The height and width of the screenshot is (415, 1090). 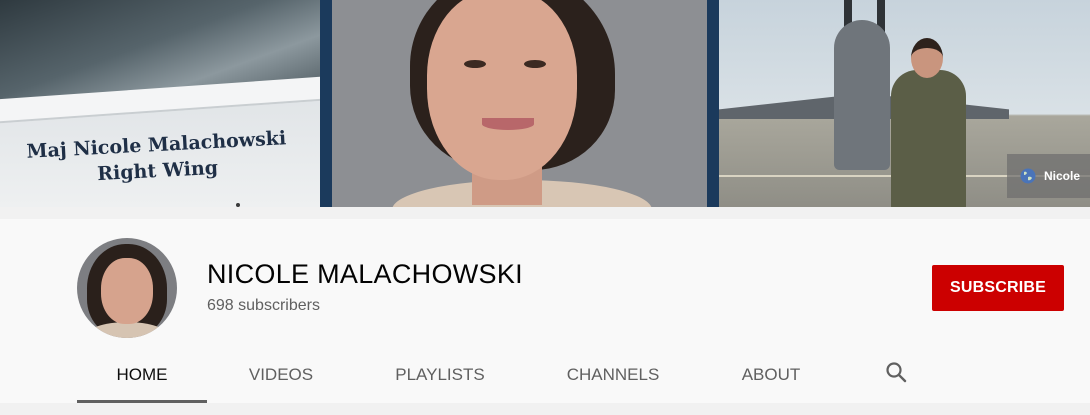 I want to click on globe-icon, so click(x=1028, y=176).